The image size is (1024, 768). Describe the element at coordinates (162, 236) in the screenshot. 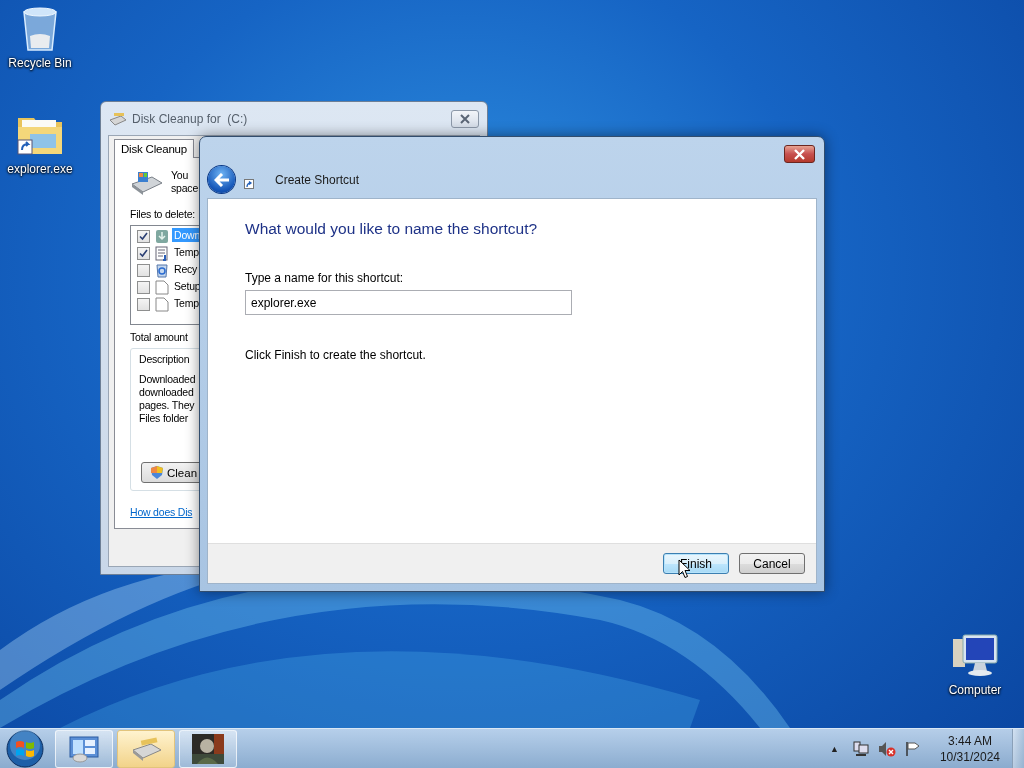

I see `download-icon` at that location.